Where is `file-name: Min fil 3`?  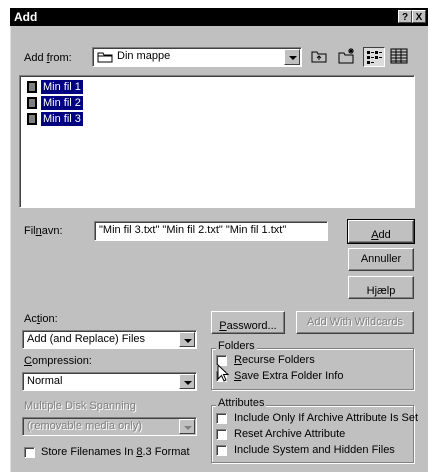
file-name: Min fil 3 is located at coordinates (62, 119).